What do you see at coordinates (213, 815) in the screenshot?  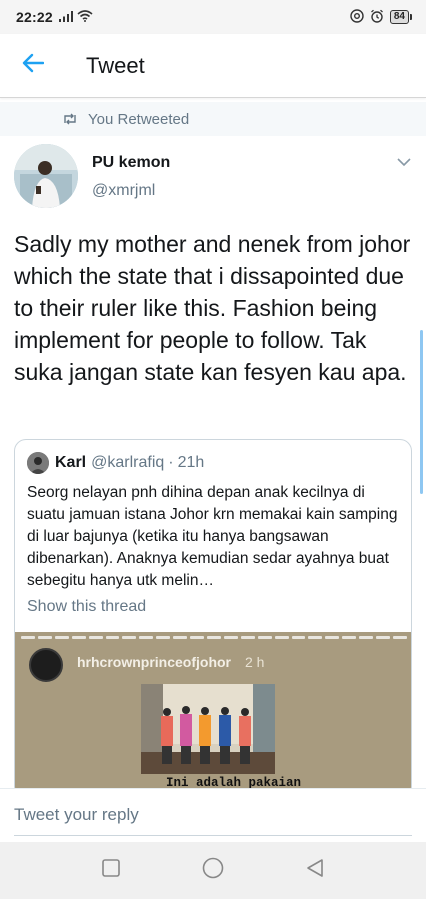 I see `reply-bar: Tweet your reply` at bounding box center [213, 815].